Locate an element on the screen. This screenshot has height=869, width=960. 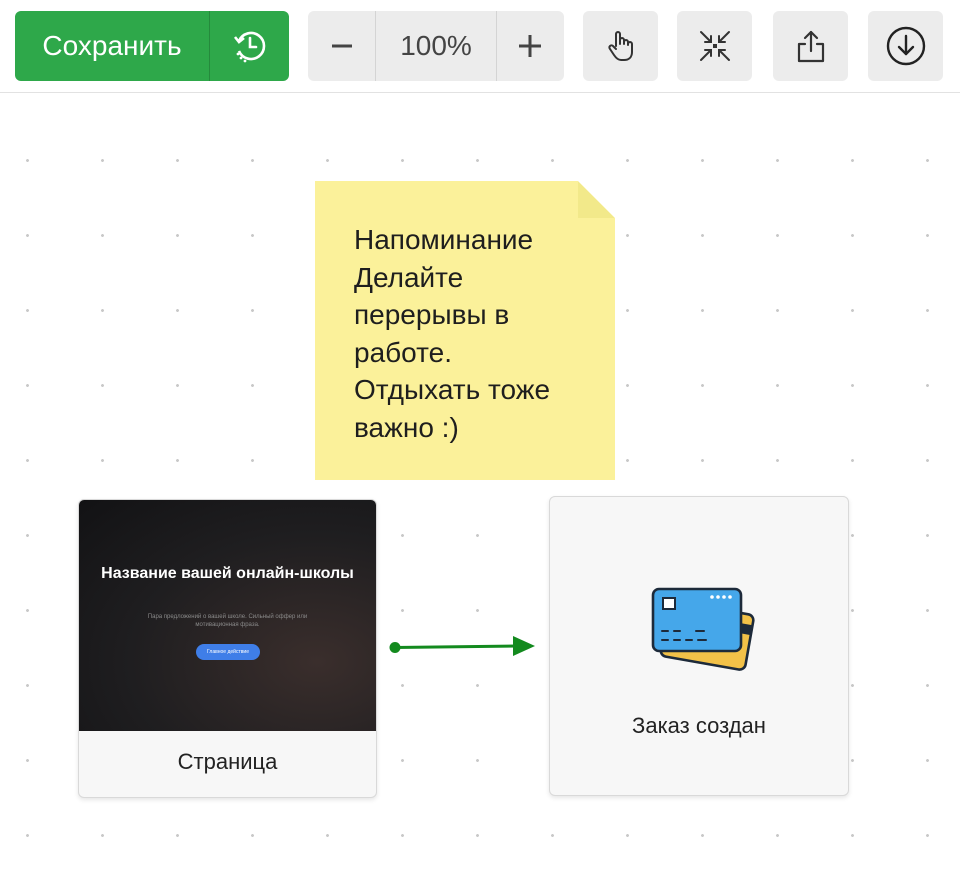
page-node-label: Страница is located at coordinates (227, 761).